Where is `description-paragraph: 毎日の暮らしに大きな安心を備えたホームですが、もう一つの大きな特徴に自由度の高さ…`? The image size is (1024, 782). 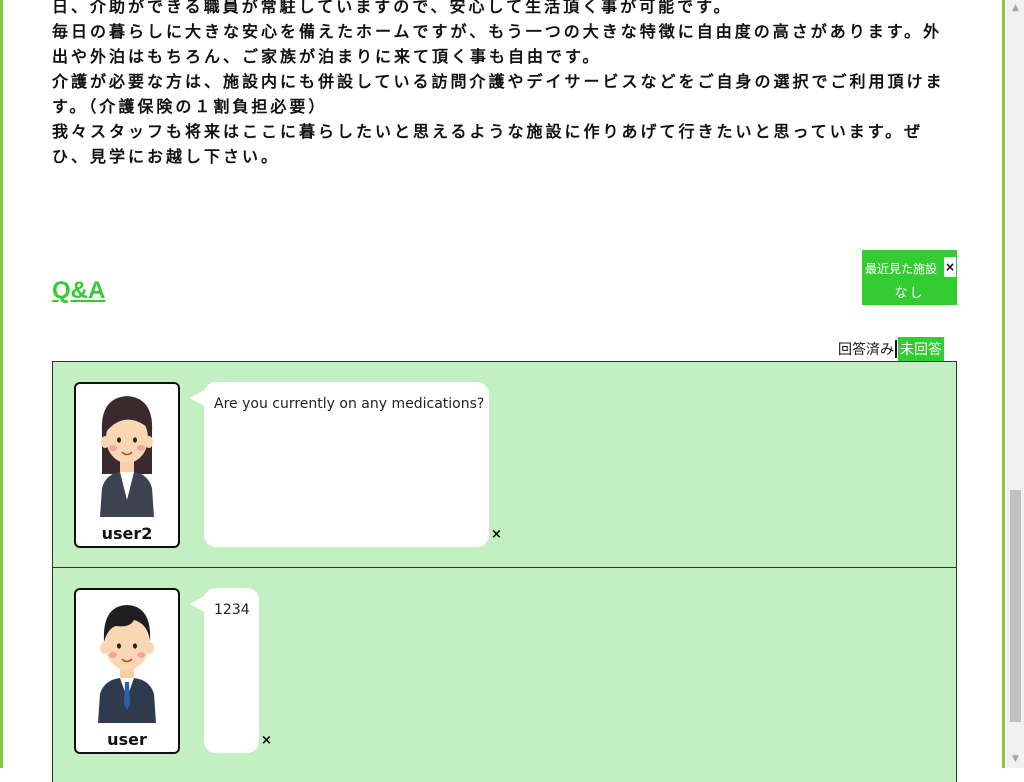
description-paragraph: 毎日の暮らしに大きな安心を備えたホームですが、もう一つの大きな特徴に自由度の高さ… is located at coordinates (497, 44).